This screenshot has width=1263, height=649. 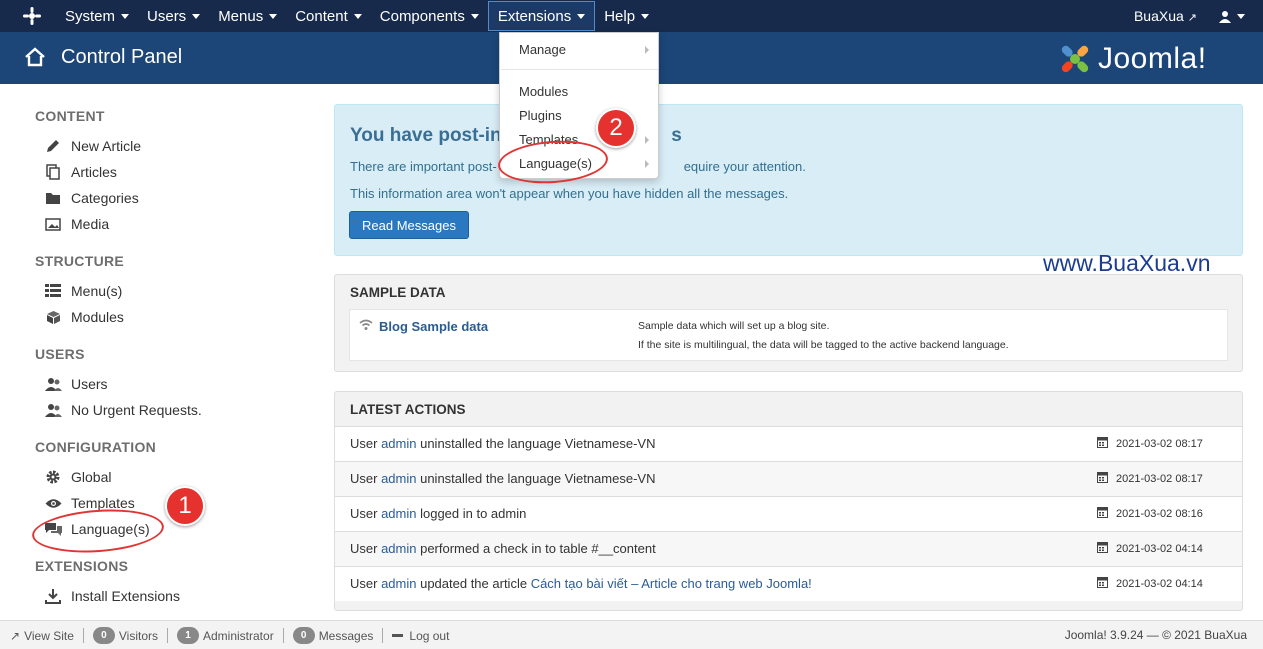 I want to click on cube-icon, so click(x=53, y=317).